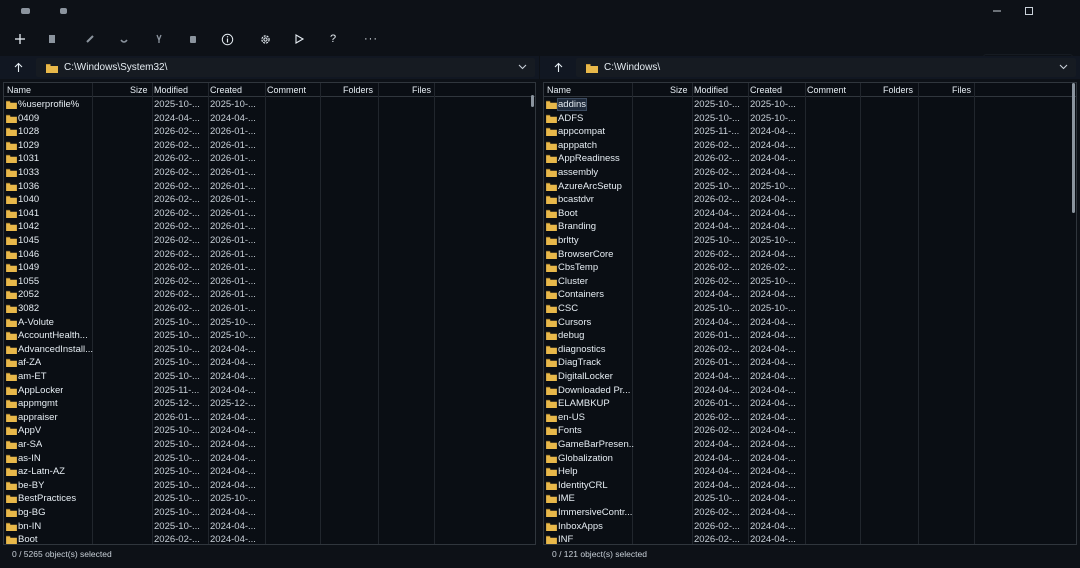 This screenshot has width=1080, height=568. What do you see at coordinates (299, 39) in the screenshot?
I see `play-icon` at bounding box center [299, 39].